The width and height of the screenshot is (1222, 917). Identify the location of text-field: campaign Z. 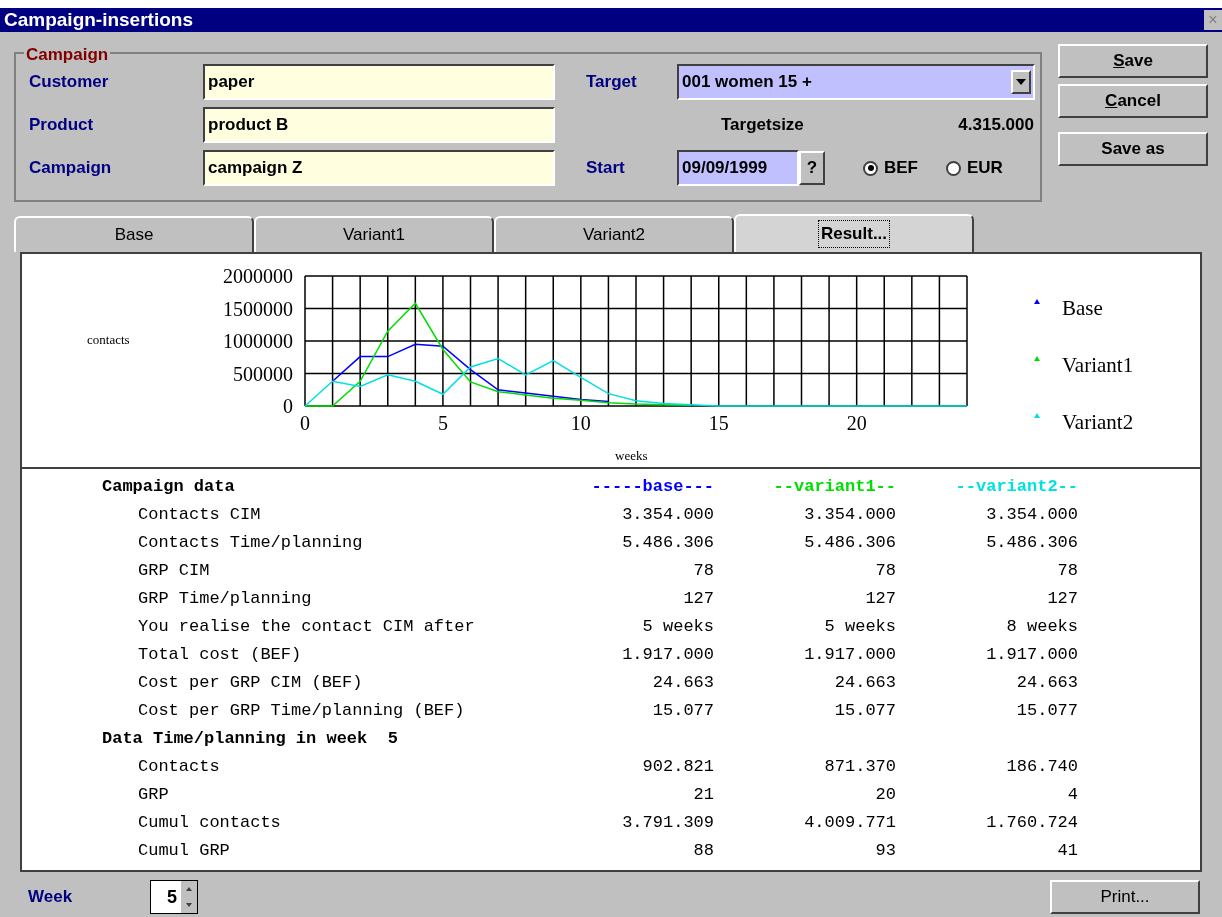
(379, 168).